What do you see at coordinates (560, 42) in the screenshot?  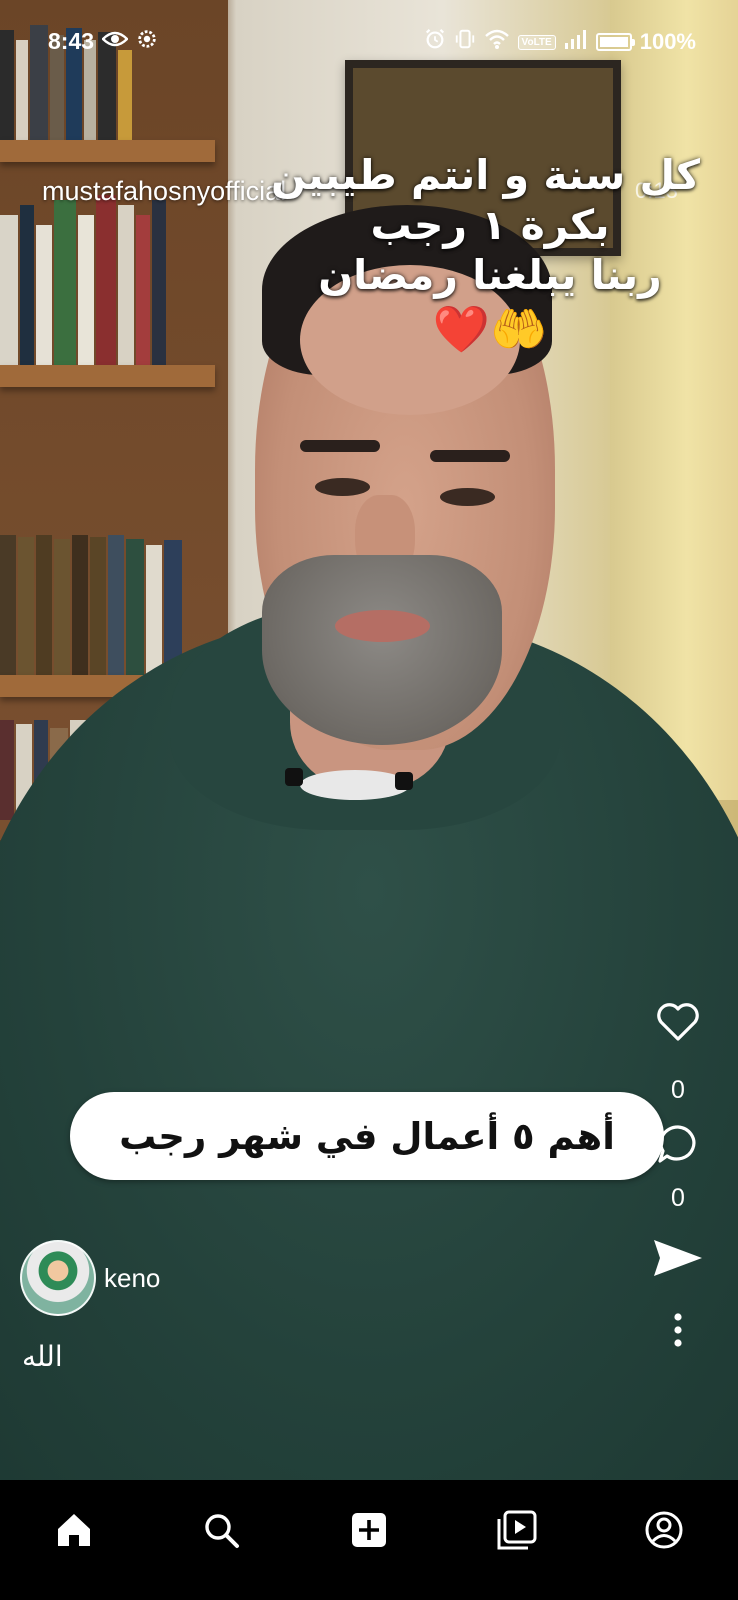 I see `status-right: VoLTE 100%` at bounding box center [560, 42].